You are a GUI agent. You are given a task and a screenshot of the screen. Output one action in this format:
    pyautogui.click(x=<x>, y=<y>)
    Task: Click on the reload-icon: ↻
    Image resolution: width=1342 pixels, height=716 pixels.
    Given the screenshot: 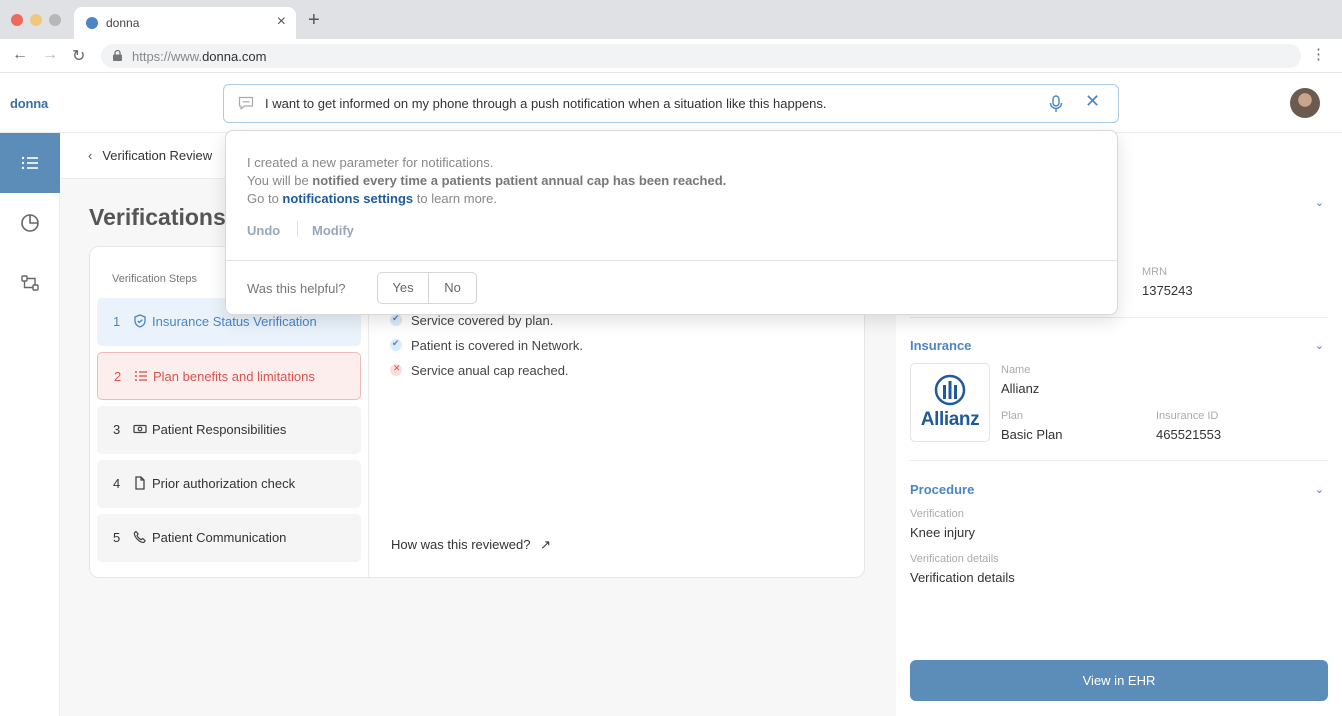 What is the action you would take?
    pyautogui.click(x=78, y=56)
    